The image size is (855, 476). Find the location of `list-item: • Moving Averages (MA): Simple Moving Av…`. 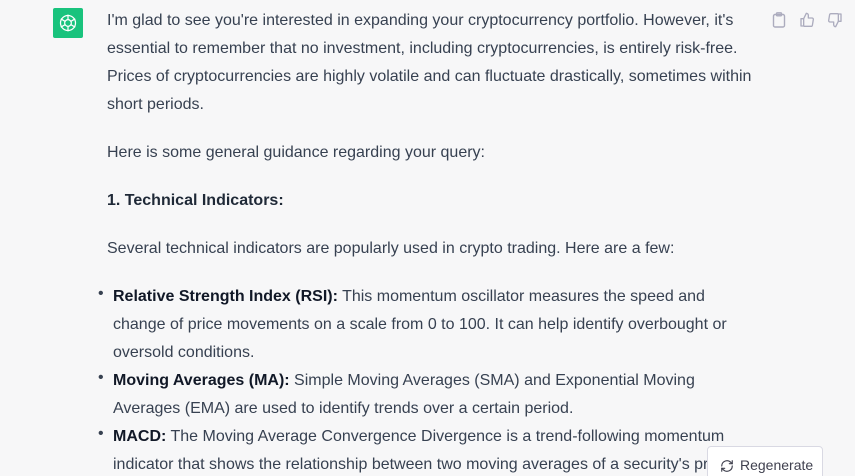

list-item: • Moving Averages (MA): Simple Moving Av… is located at coordinates (427, 395).